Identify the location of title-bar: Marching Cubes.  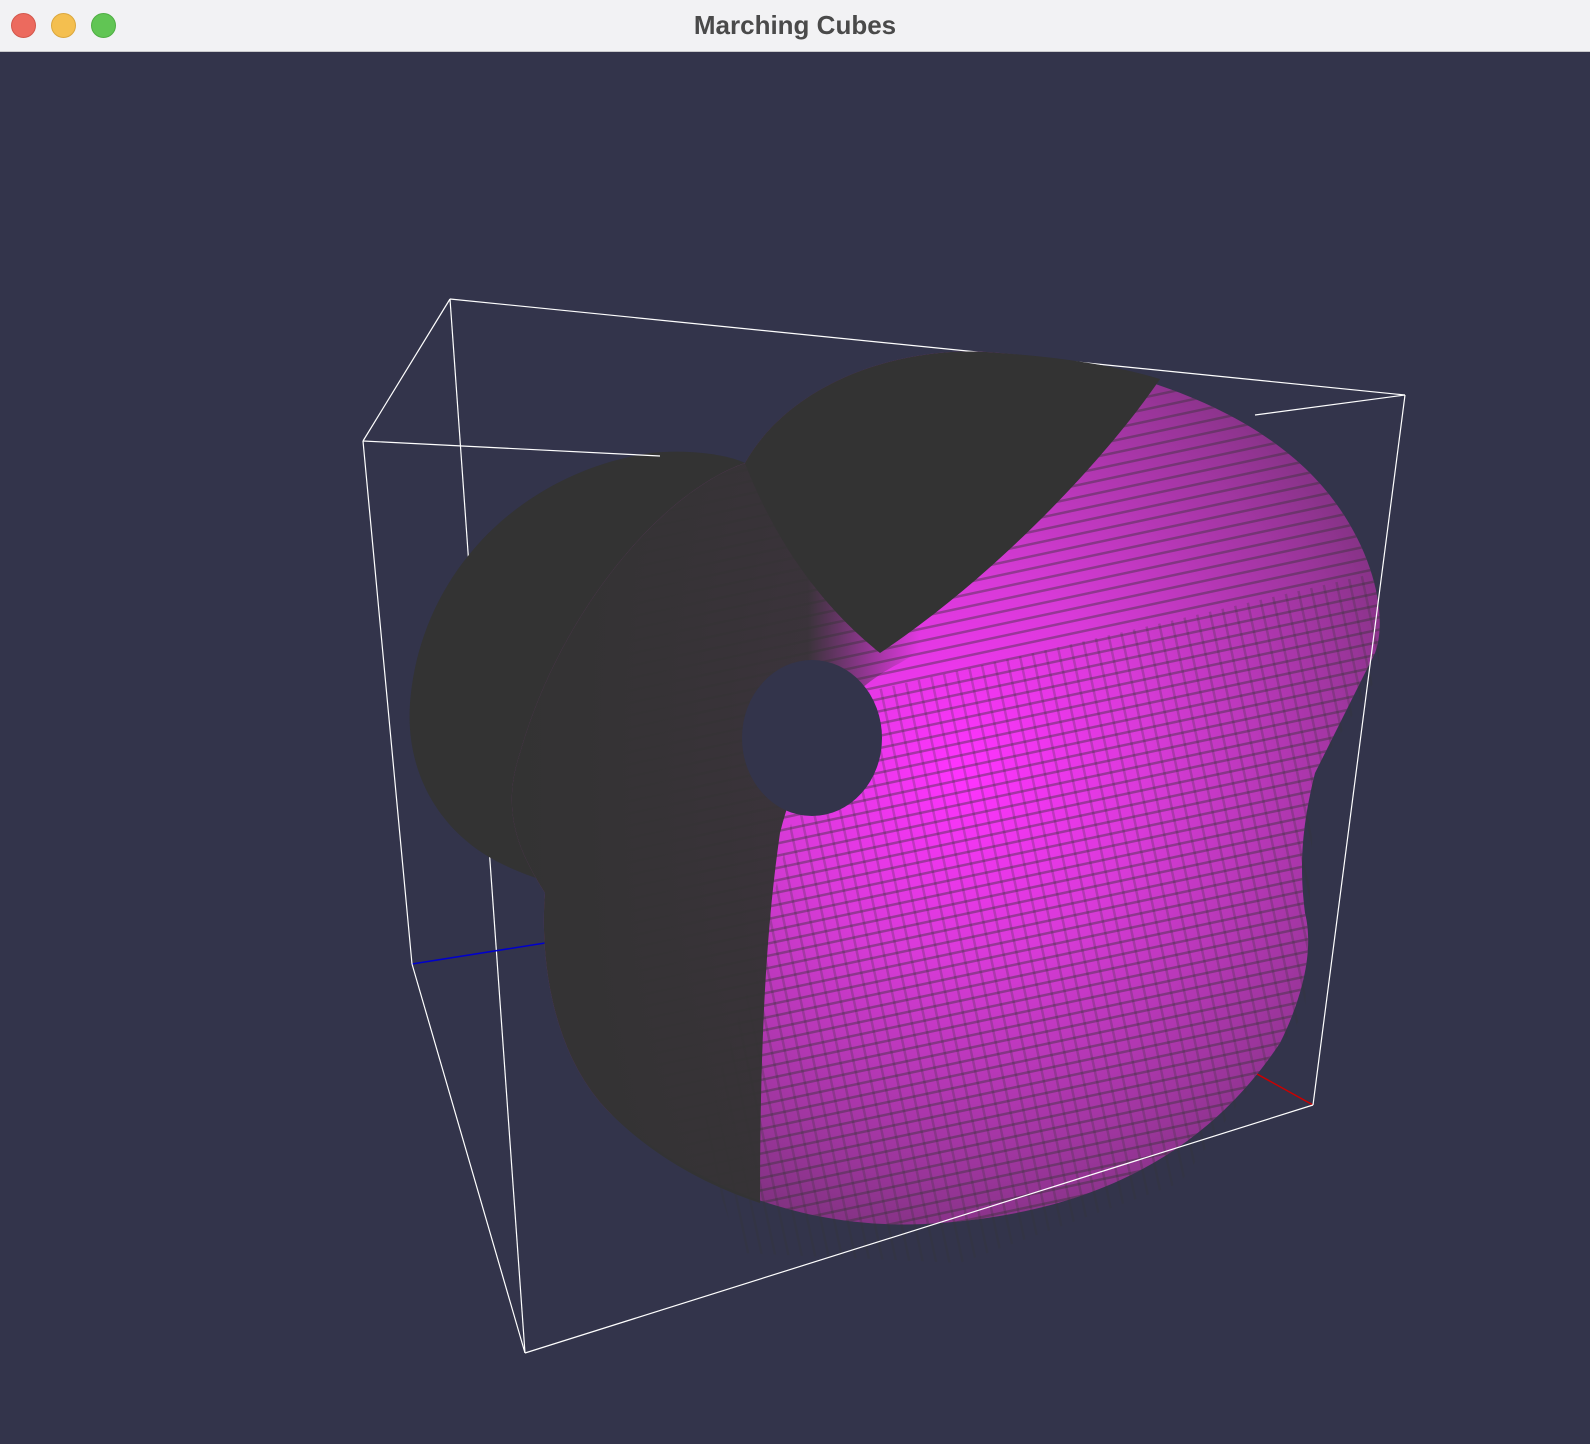
(795, 26).